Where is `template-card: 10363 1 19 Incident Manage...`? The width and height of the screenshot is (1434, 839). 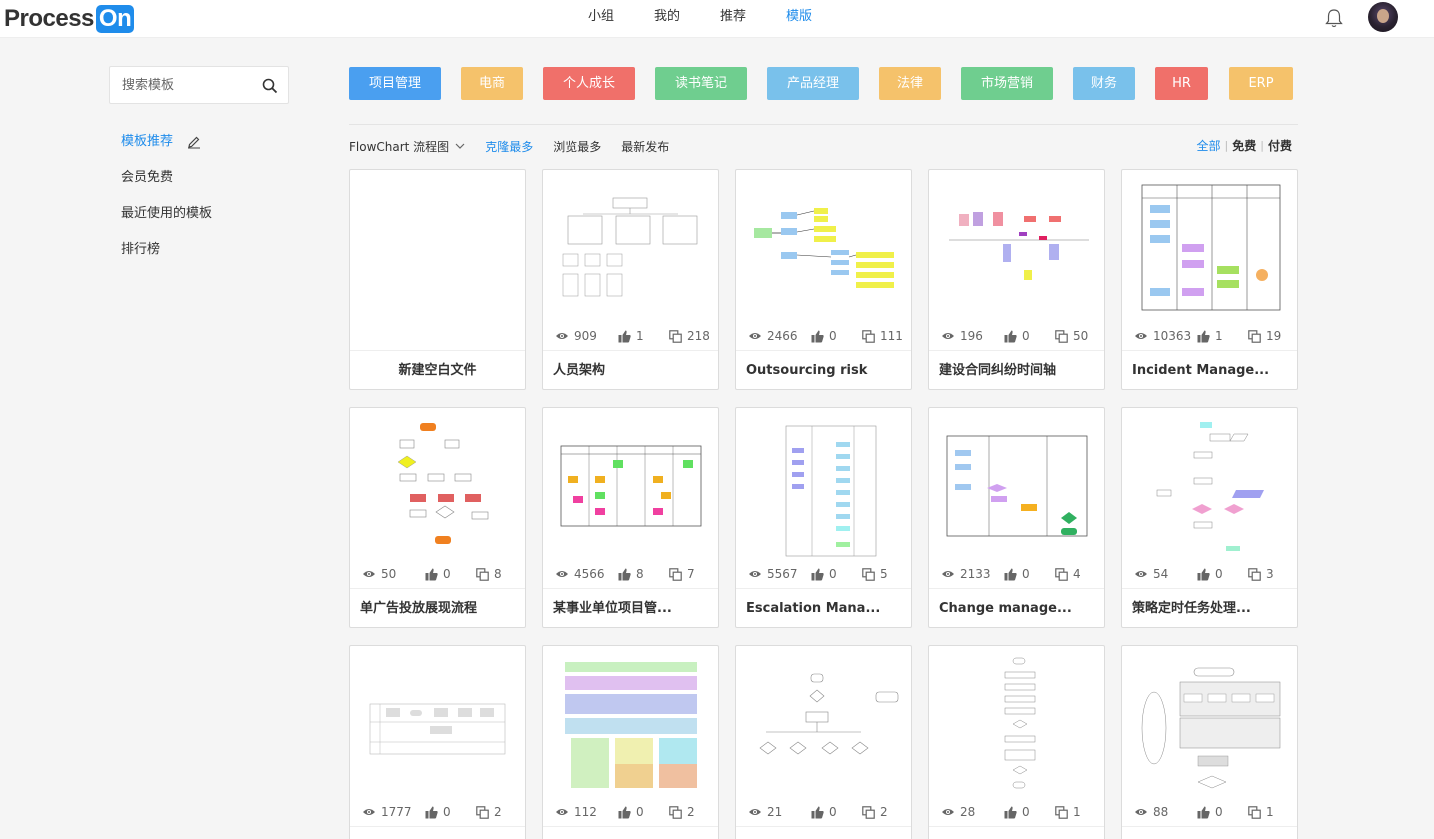
template-card: 10363 1 19 Incident Manage... is located at coordinates (1209, 279).